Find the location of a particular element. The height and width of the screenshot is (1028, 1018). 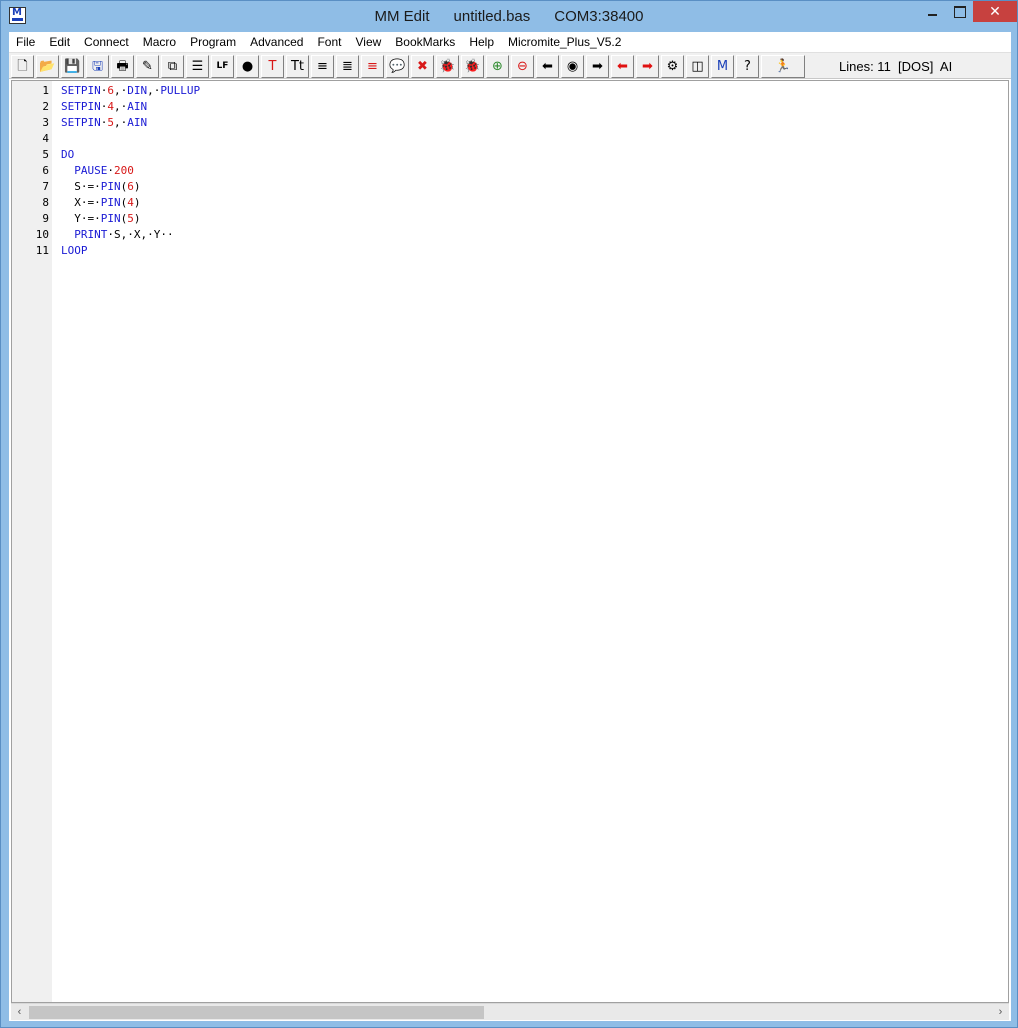

horizontal-scrollbar: ‹ › is located at coordinates (510, 1011).